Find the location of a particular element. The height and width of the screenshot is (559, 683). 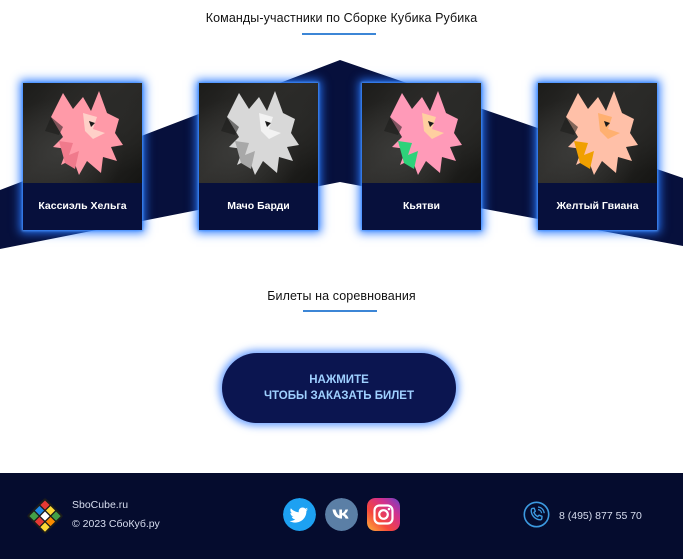

team-card-macho-bardi: Мачо Барди is located at coordinates (258, 156).